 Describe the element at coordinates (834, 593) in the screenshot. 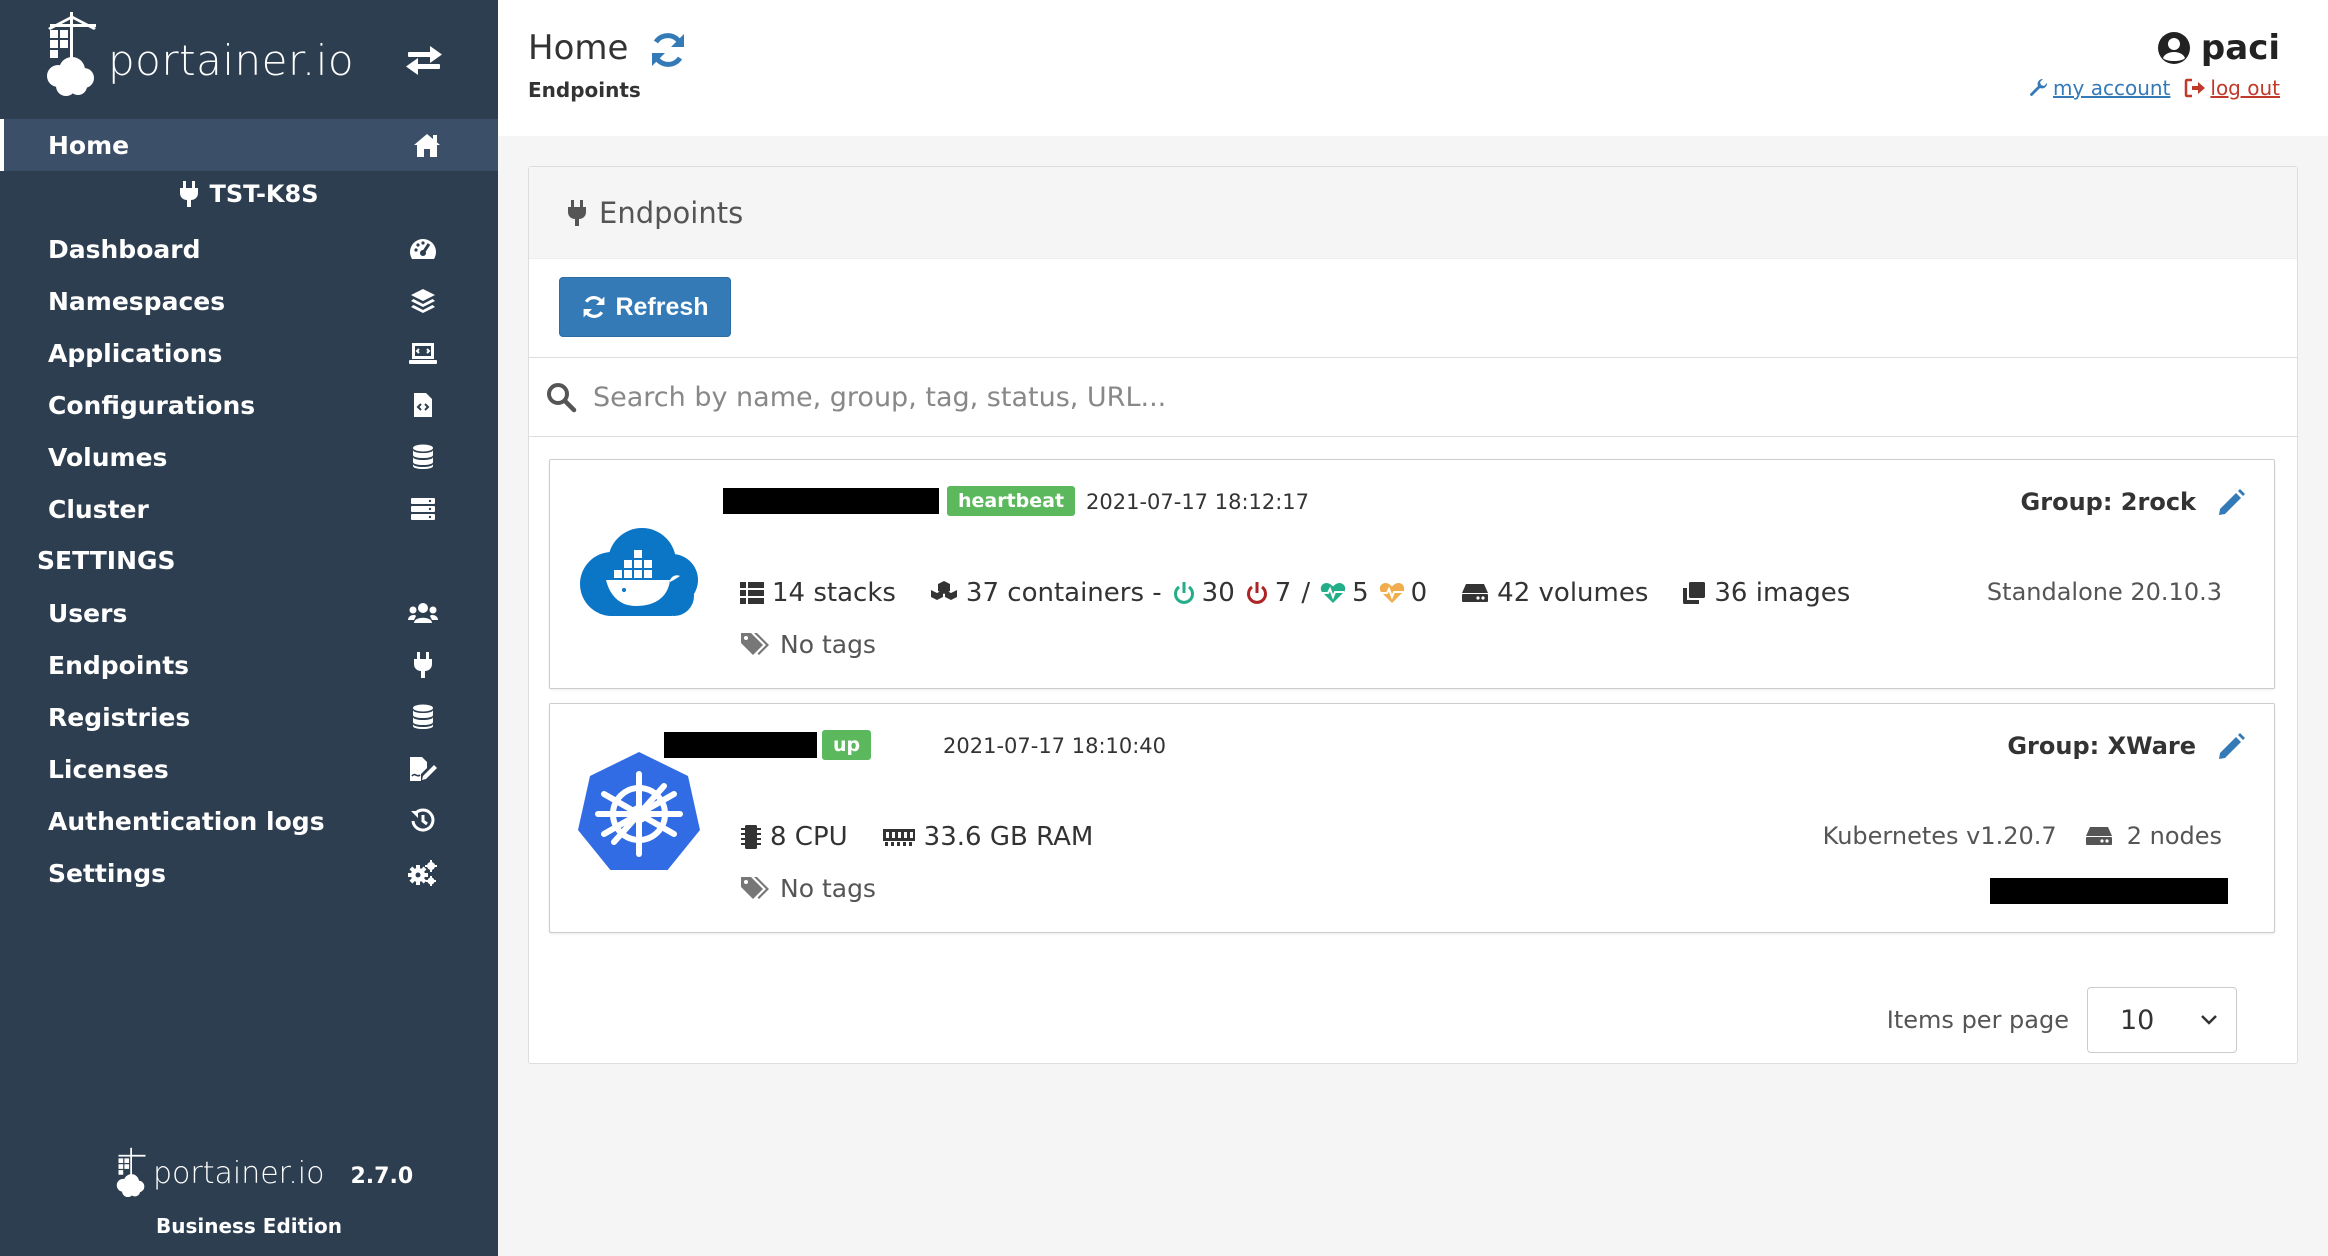

I see `stacks-count: 14 stacks` at that location.